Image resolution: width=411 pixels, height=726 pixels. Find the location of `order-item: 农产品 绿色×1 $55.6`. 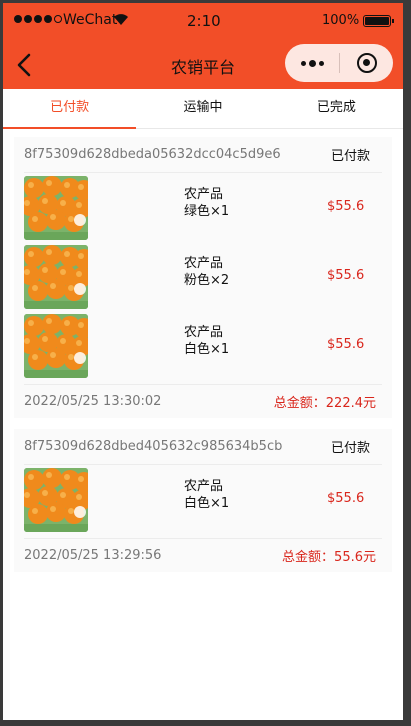

order-item: 农产品 绿色×1 $55.6 is located at coordinates (203, 207).